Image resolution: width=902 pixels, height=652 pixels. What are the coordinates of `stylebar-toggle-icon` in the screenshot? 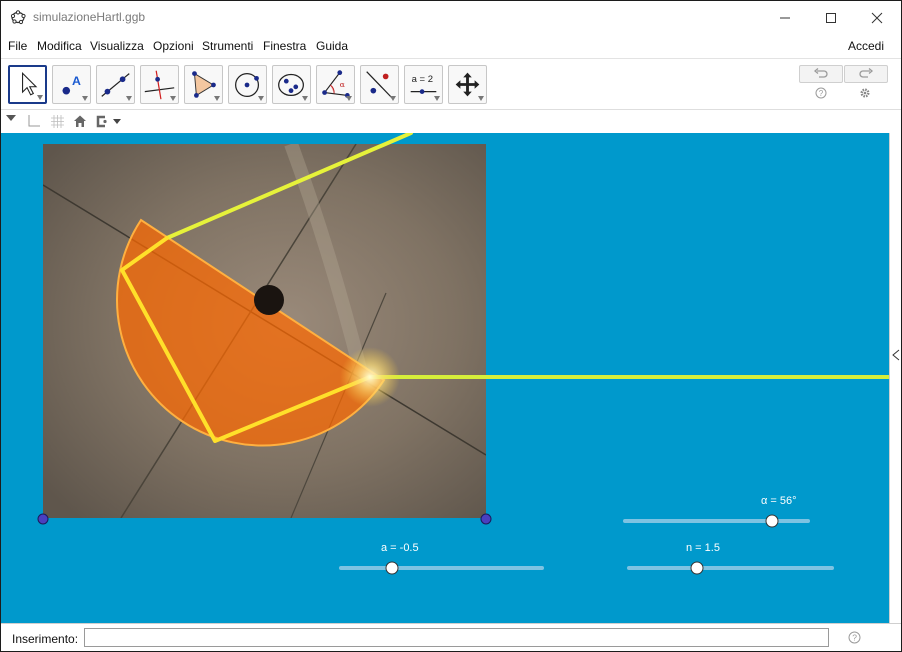 It's located at (11, 118).